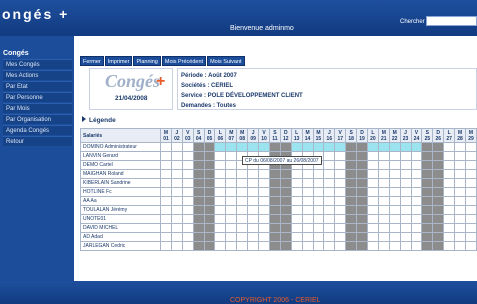 The image size is (477, 304). I want to click on sidebar-item-agenda-conges: Agenda Congés, so click(37, 130).